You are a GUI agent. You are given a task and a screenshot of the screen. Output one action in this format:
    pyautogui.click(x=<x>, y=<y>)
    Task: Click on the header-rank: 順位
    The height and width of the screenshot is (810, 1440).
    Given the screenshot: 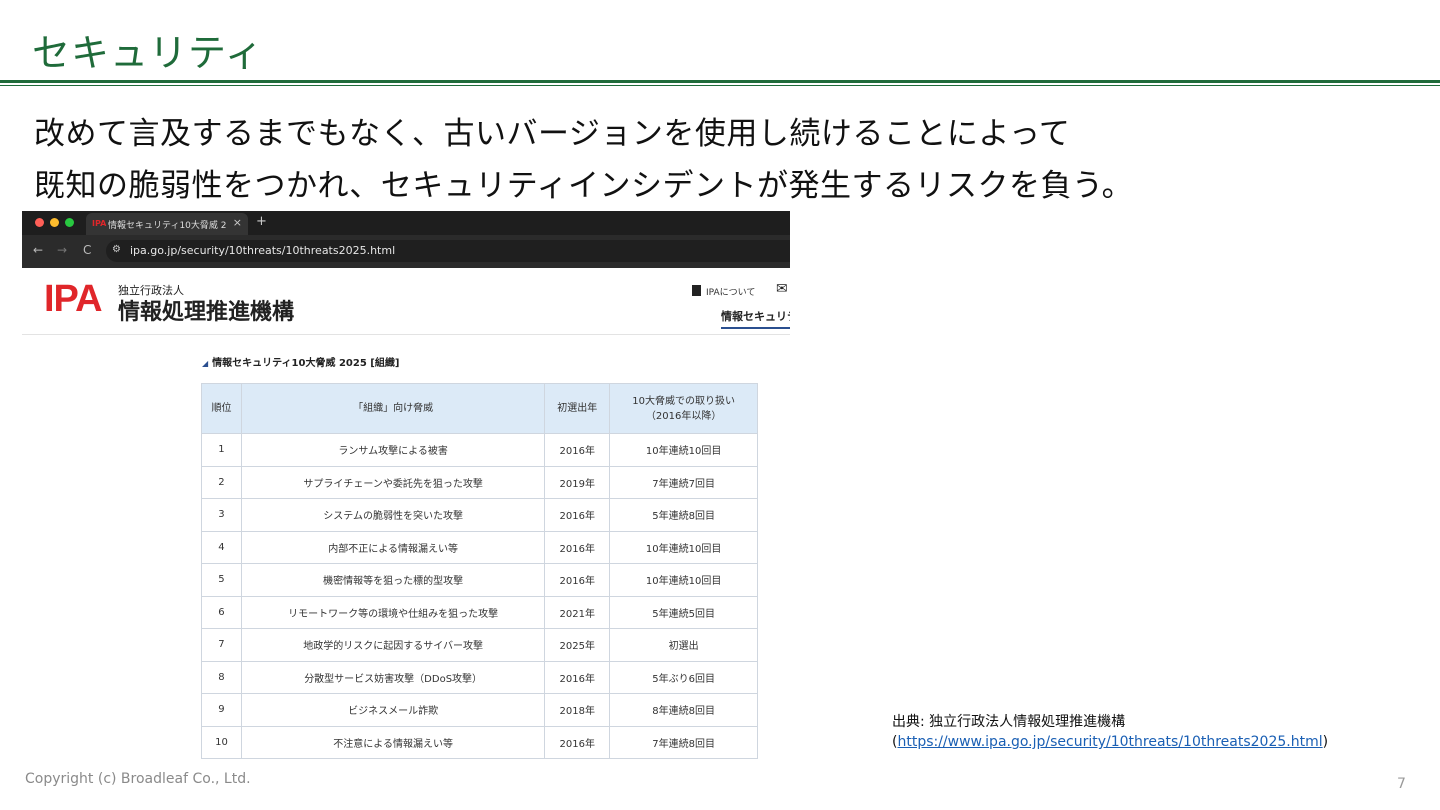 What is the action you would take?
    pyautogui.click(x=221, y=408)
    